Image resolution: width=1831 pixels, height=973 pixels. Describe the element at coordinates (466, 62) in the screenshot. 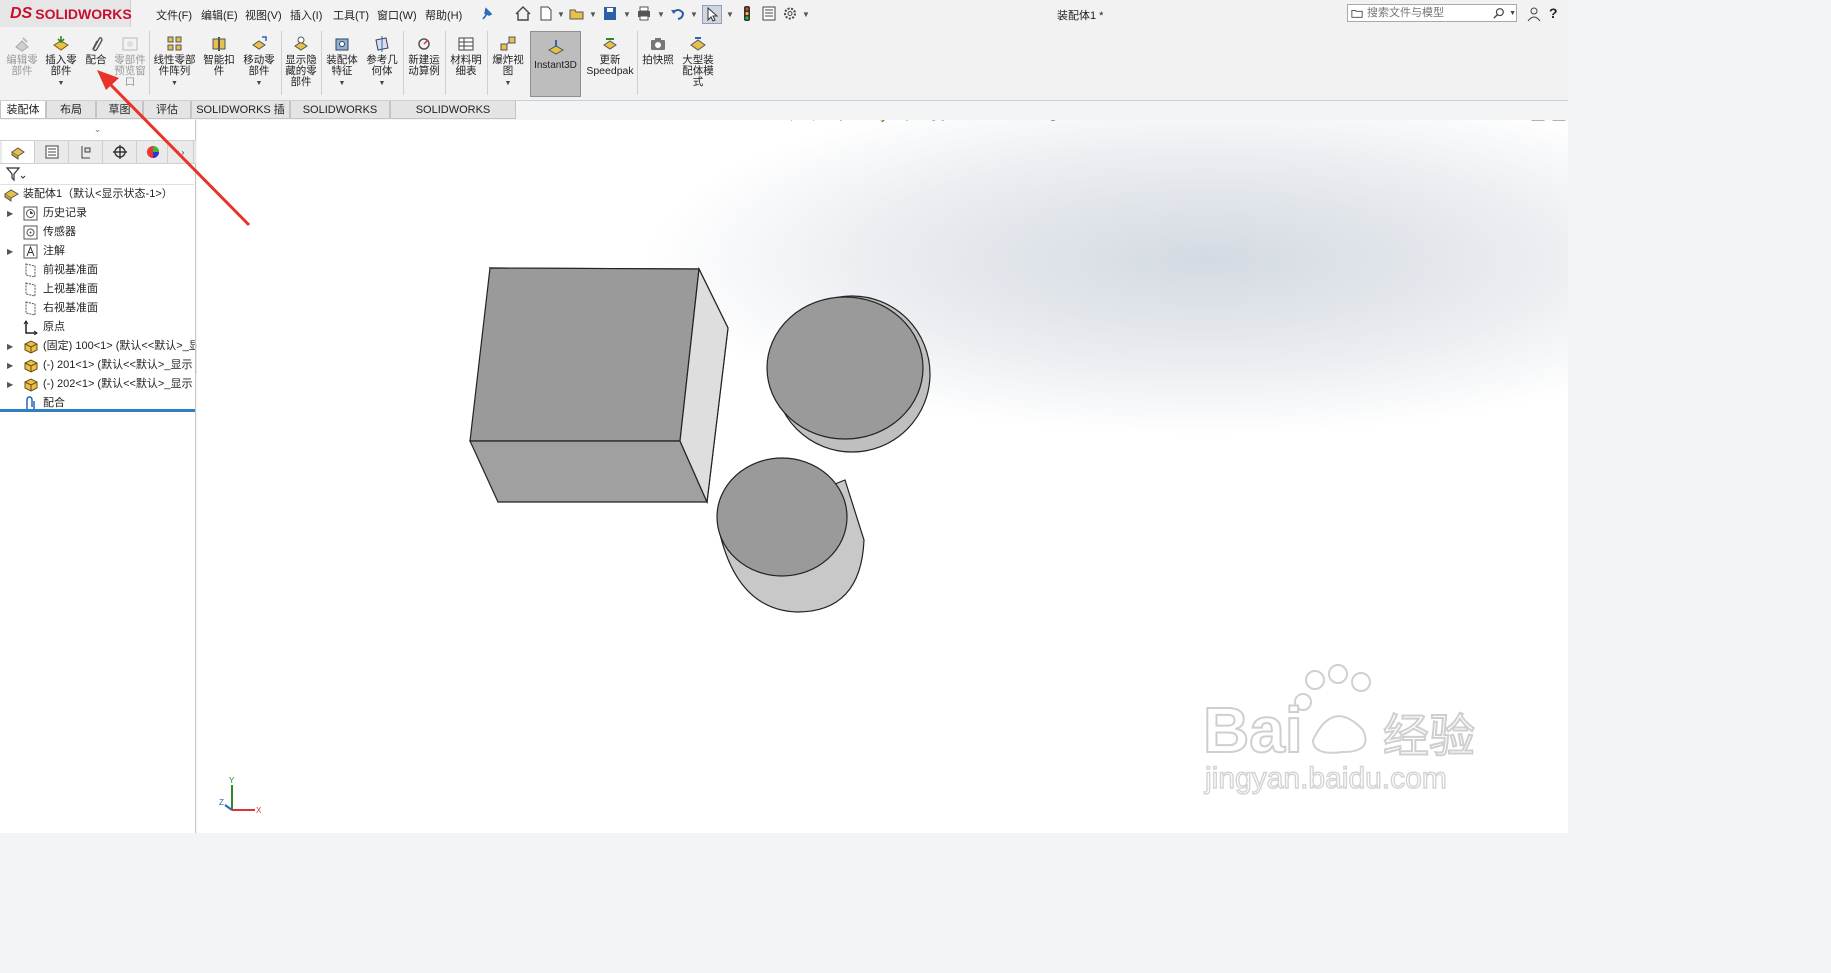

I see `bill-of-materials-button: 材料明 细表` at that location.